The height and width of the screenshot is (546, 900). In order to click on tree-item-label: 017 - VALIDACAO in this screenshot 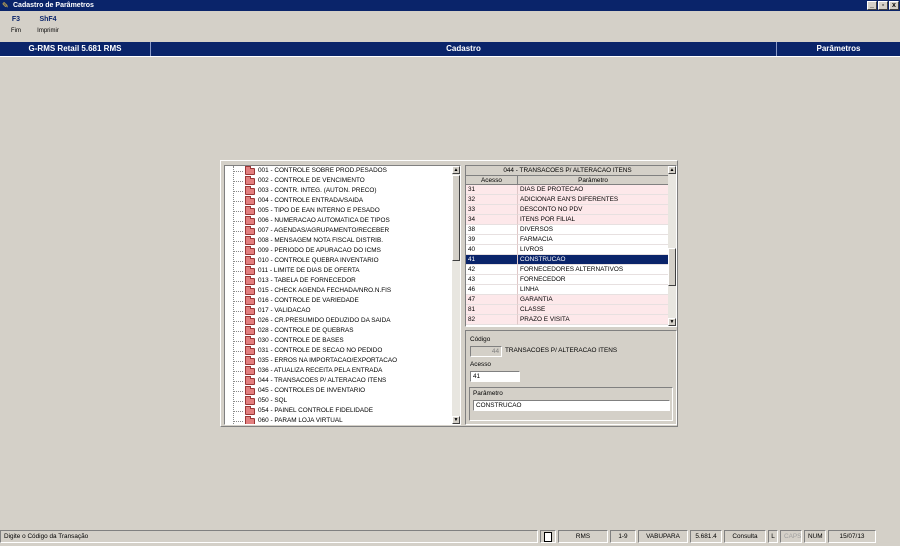, I will do `click(284, 310)`.